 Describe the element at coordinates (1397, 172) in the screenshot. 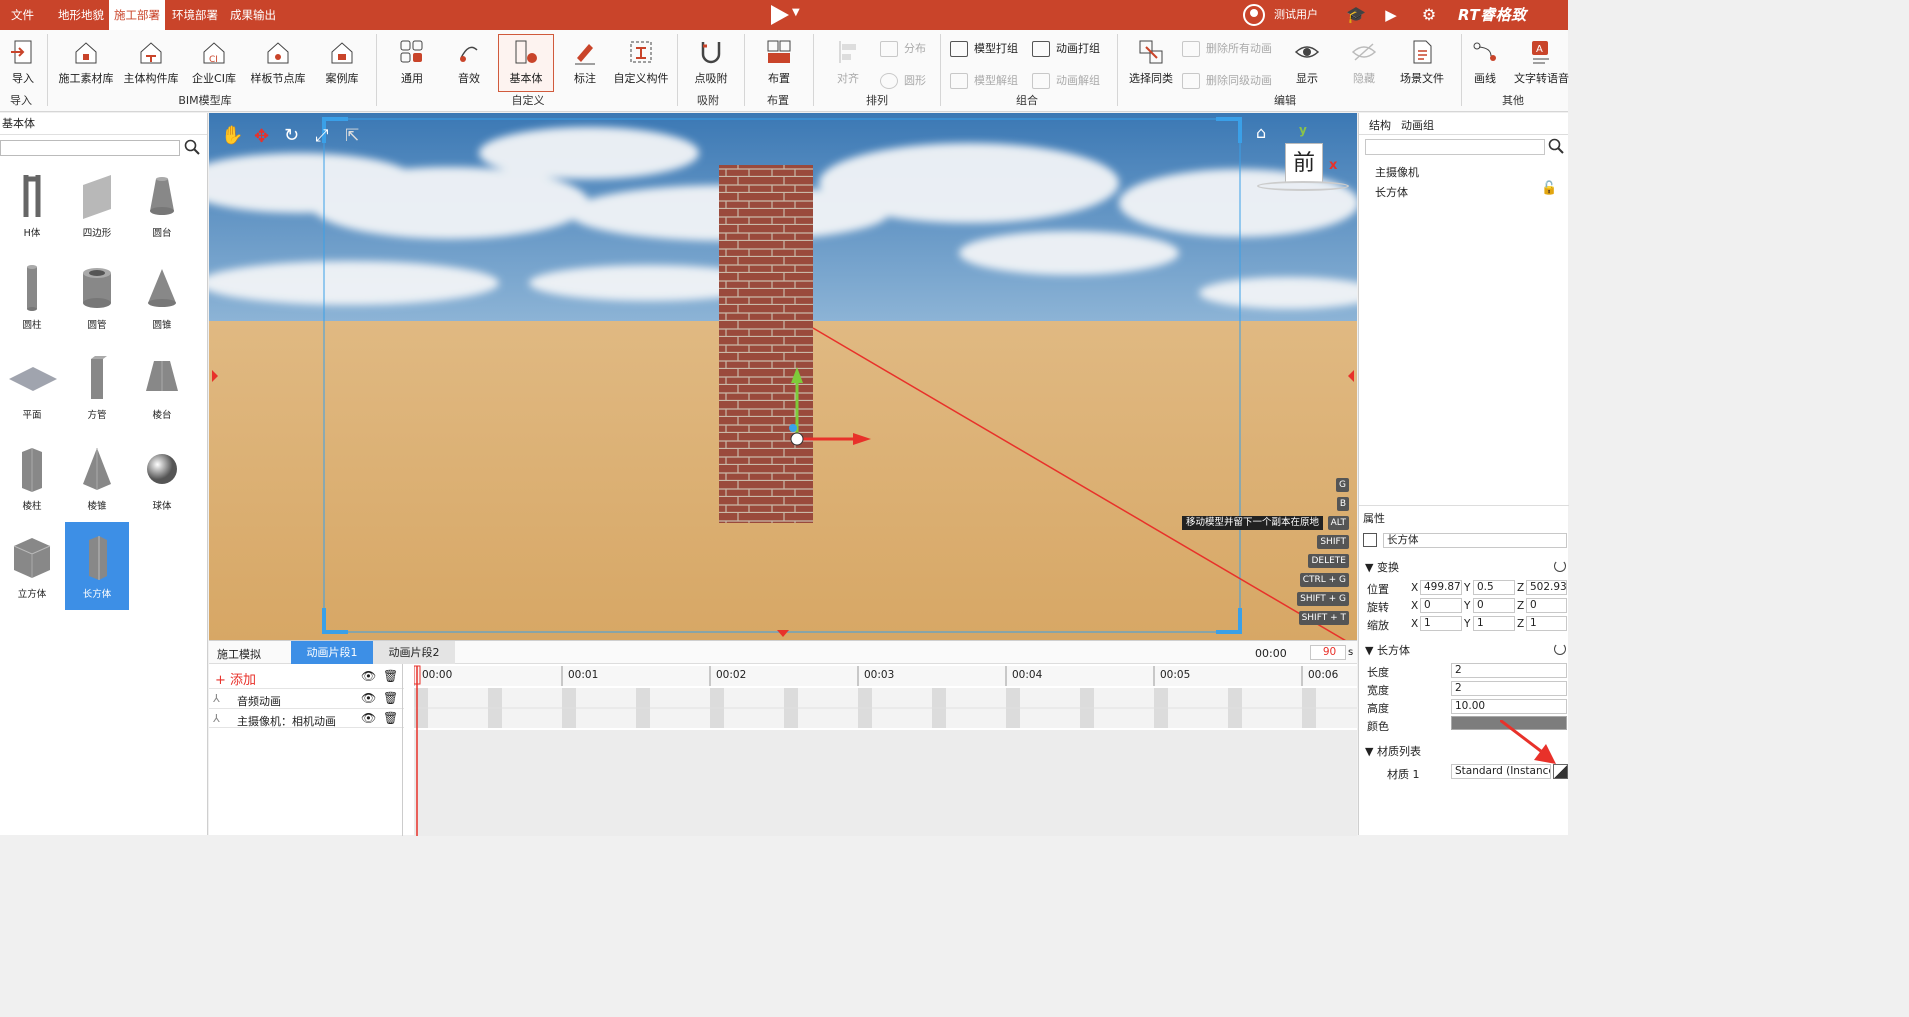

I see `tree-item-camera: 主摄像机` at that location.